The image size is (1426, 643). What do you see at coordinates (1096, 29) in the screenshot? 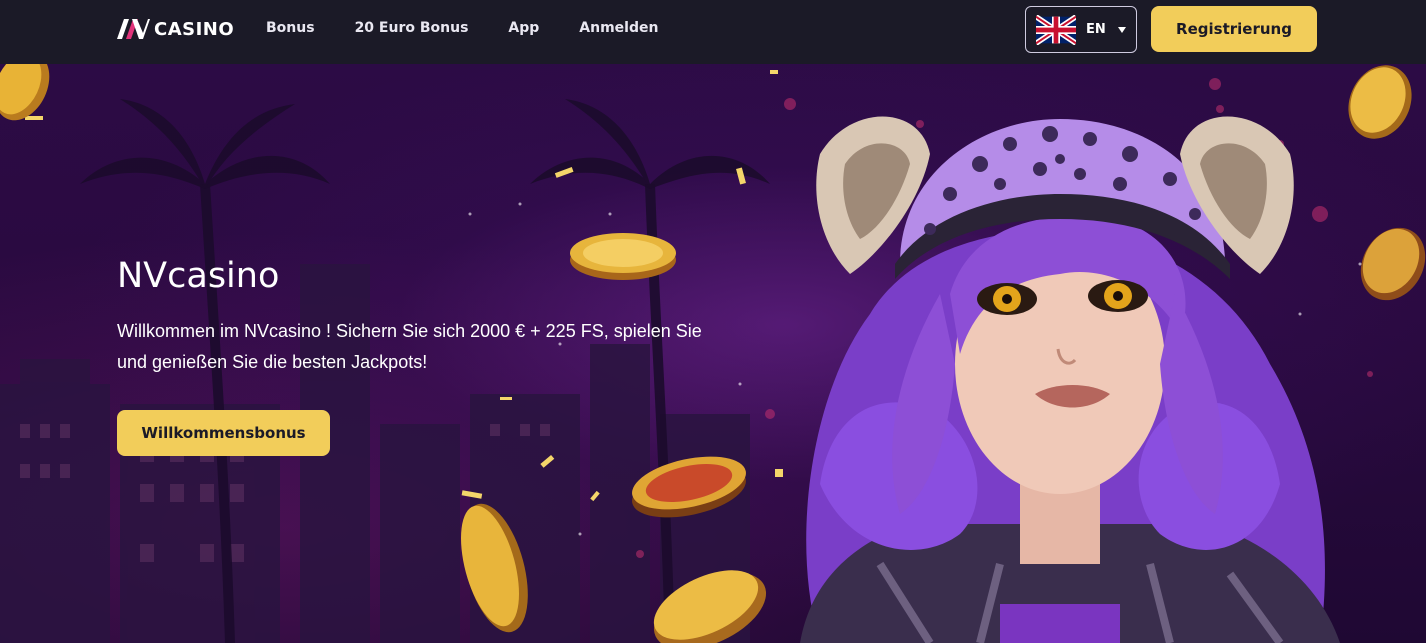
I see `language-code: EN` at bounding box center [1096, 29].